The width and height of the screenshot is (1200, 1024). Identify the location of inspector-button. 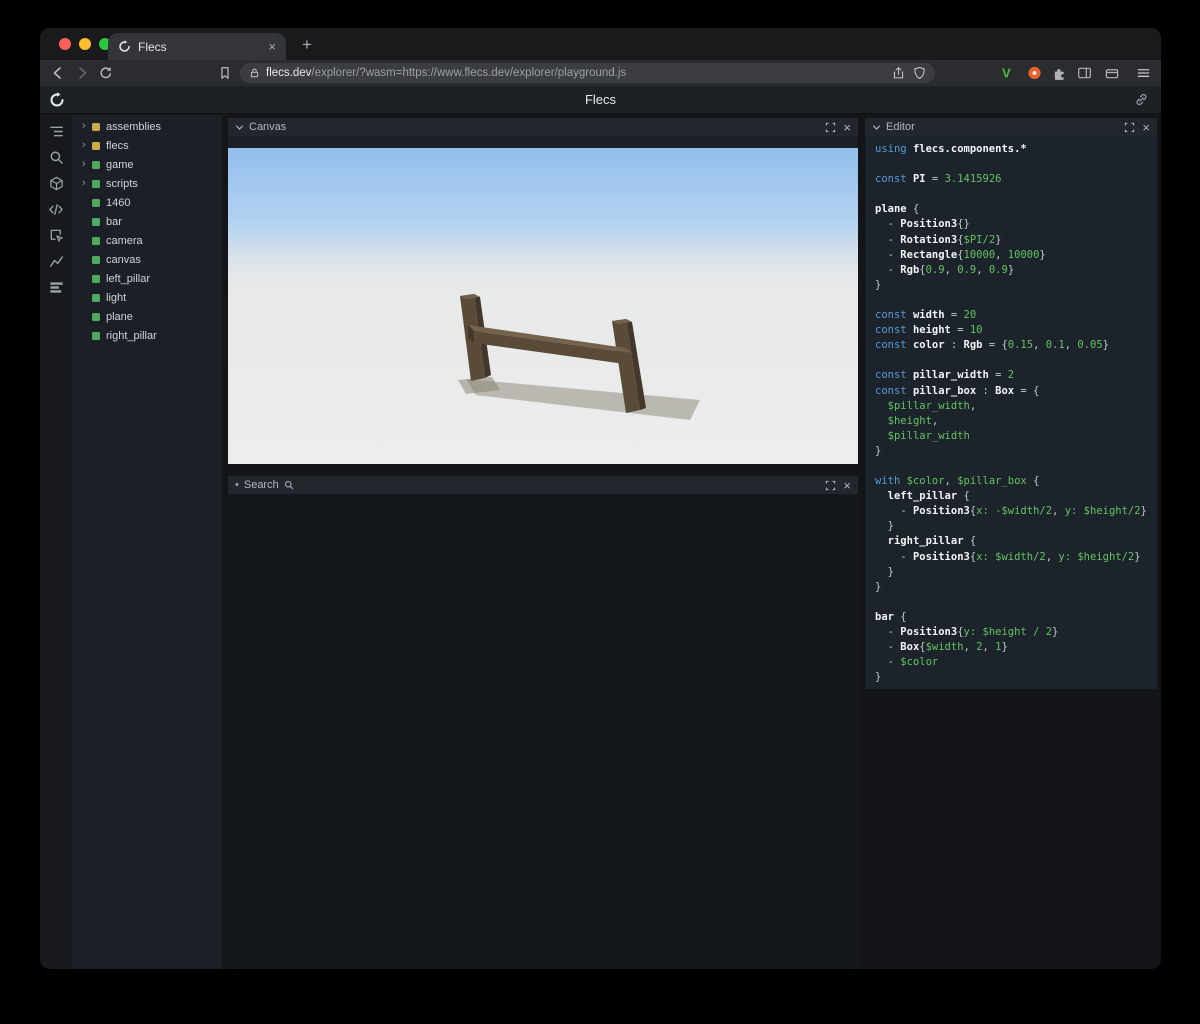
(56, 235).